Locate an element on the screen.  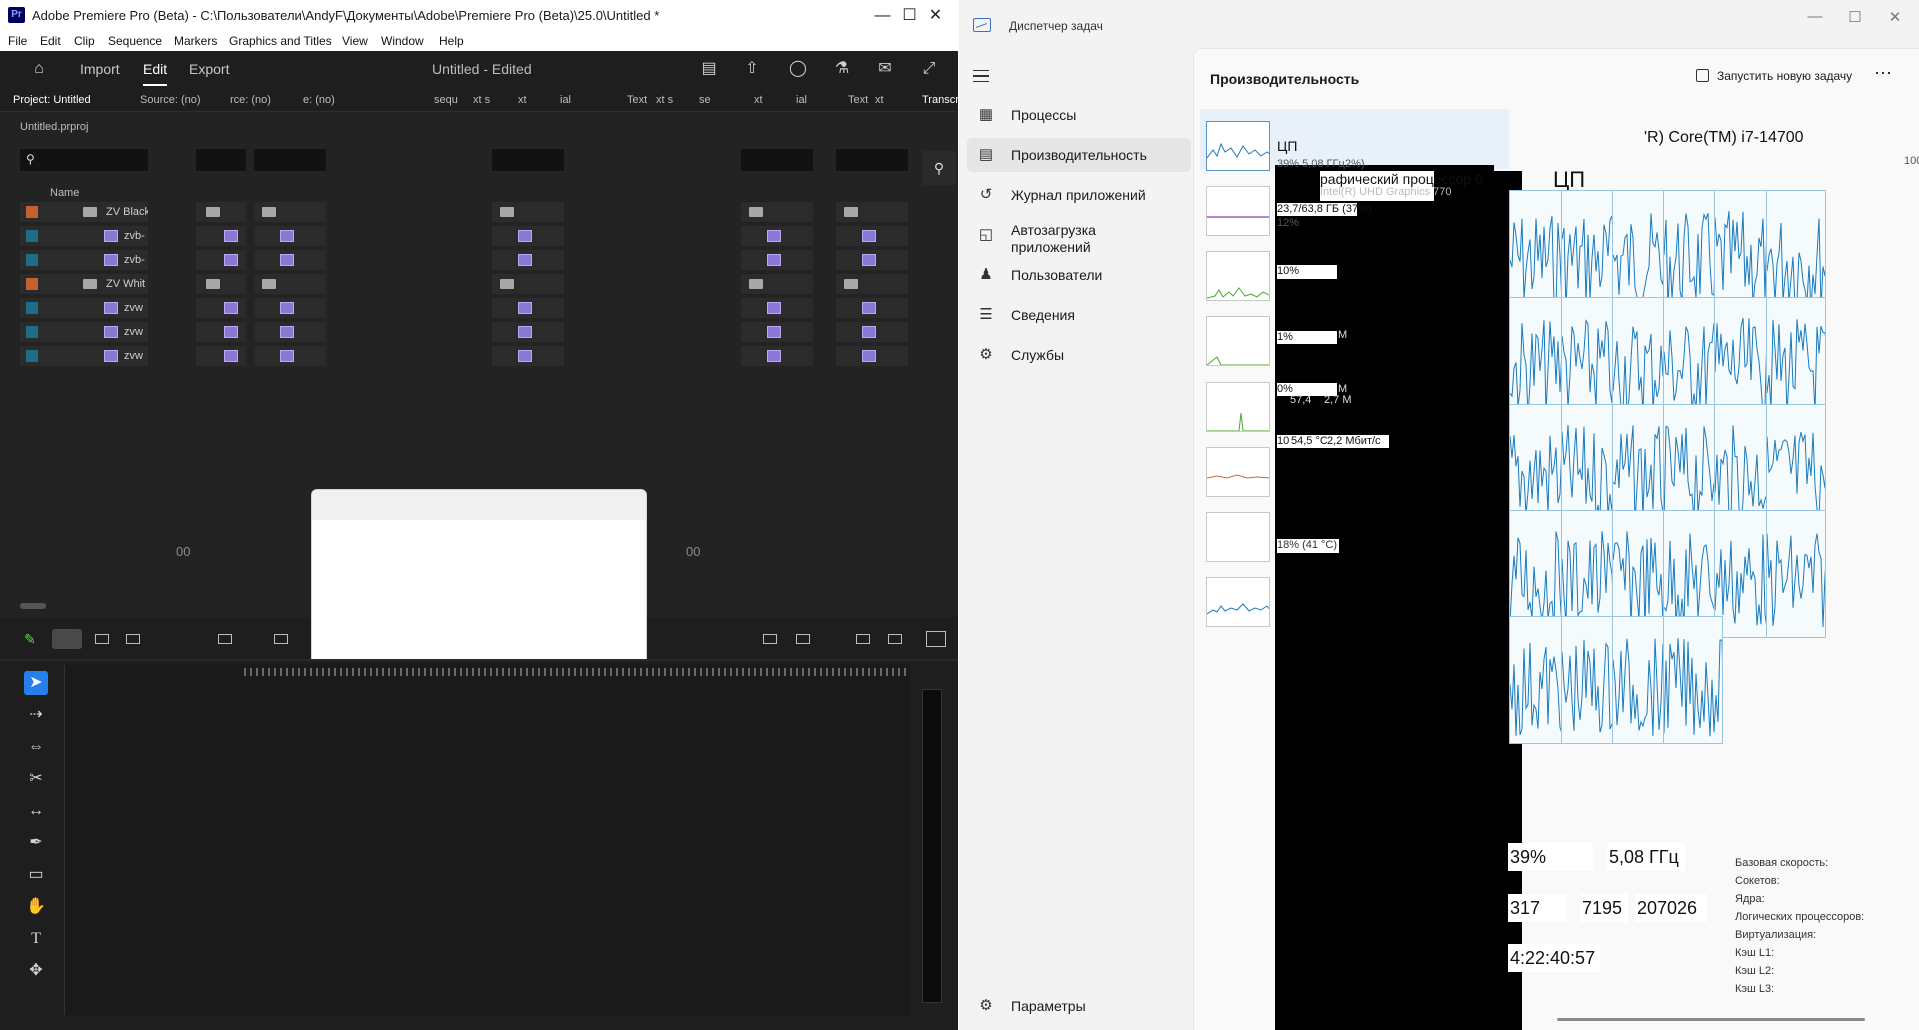
fullscreen-icon: ⤢ is located at coordinates (929, 69).